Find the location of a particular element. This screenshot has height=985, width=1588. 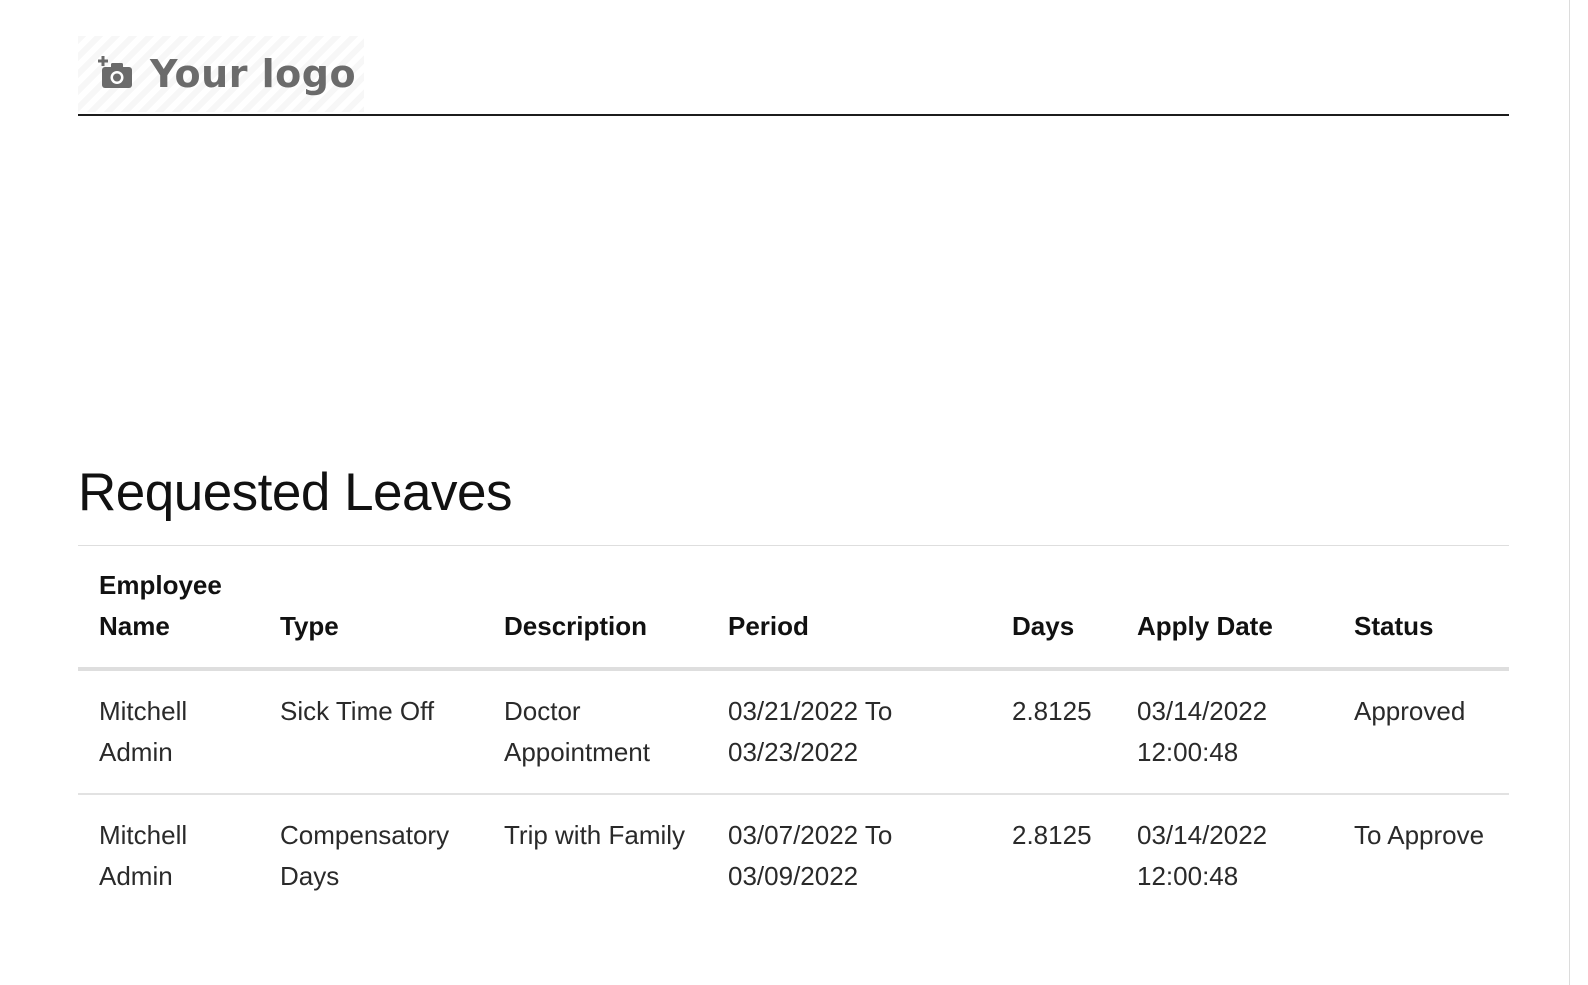

page-edge-divider is located at coordinates (1569, 492).